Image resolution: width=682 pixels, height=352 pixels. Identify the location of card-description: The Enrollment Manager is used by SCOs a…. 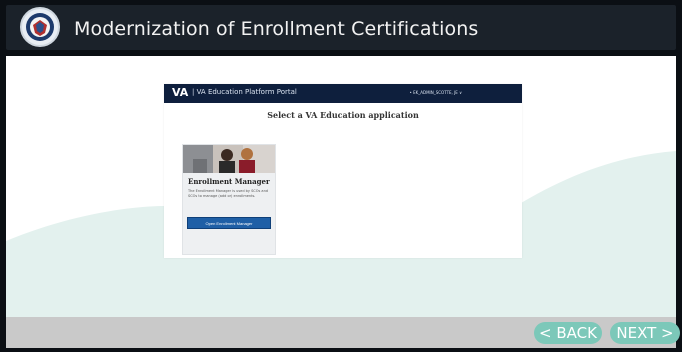
(228, 193).